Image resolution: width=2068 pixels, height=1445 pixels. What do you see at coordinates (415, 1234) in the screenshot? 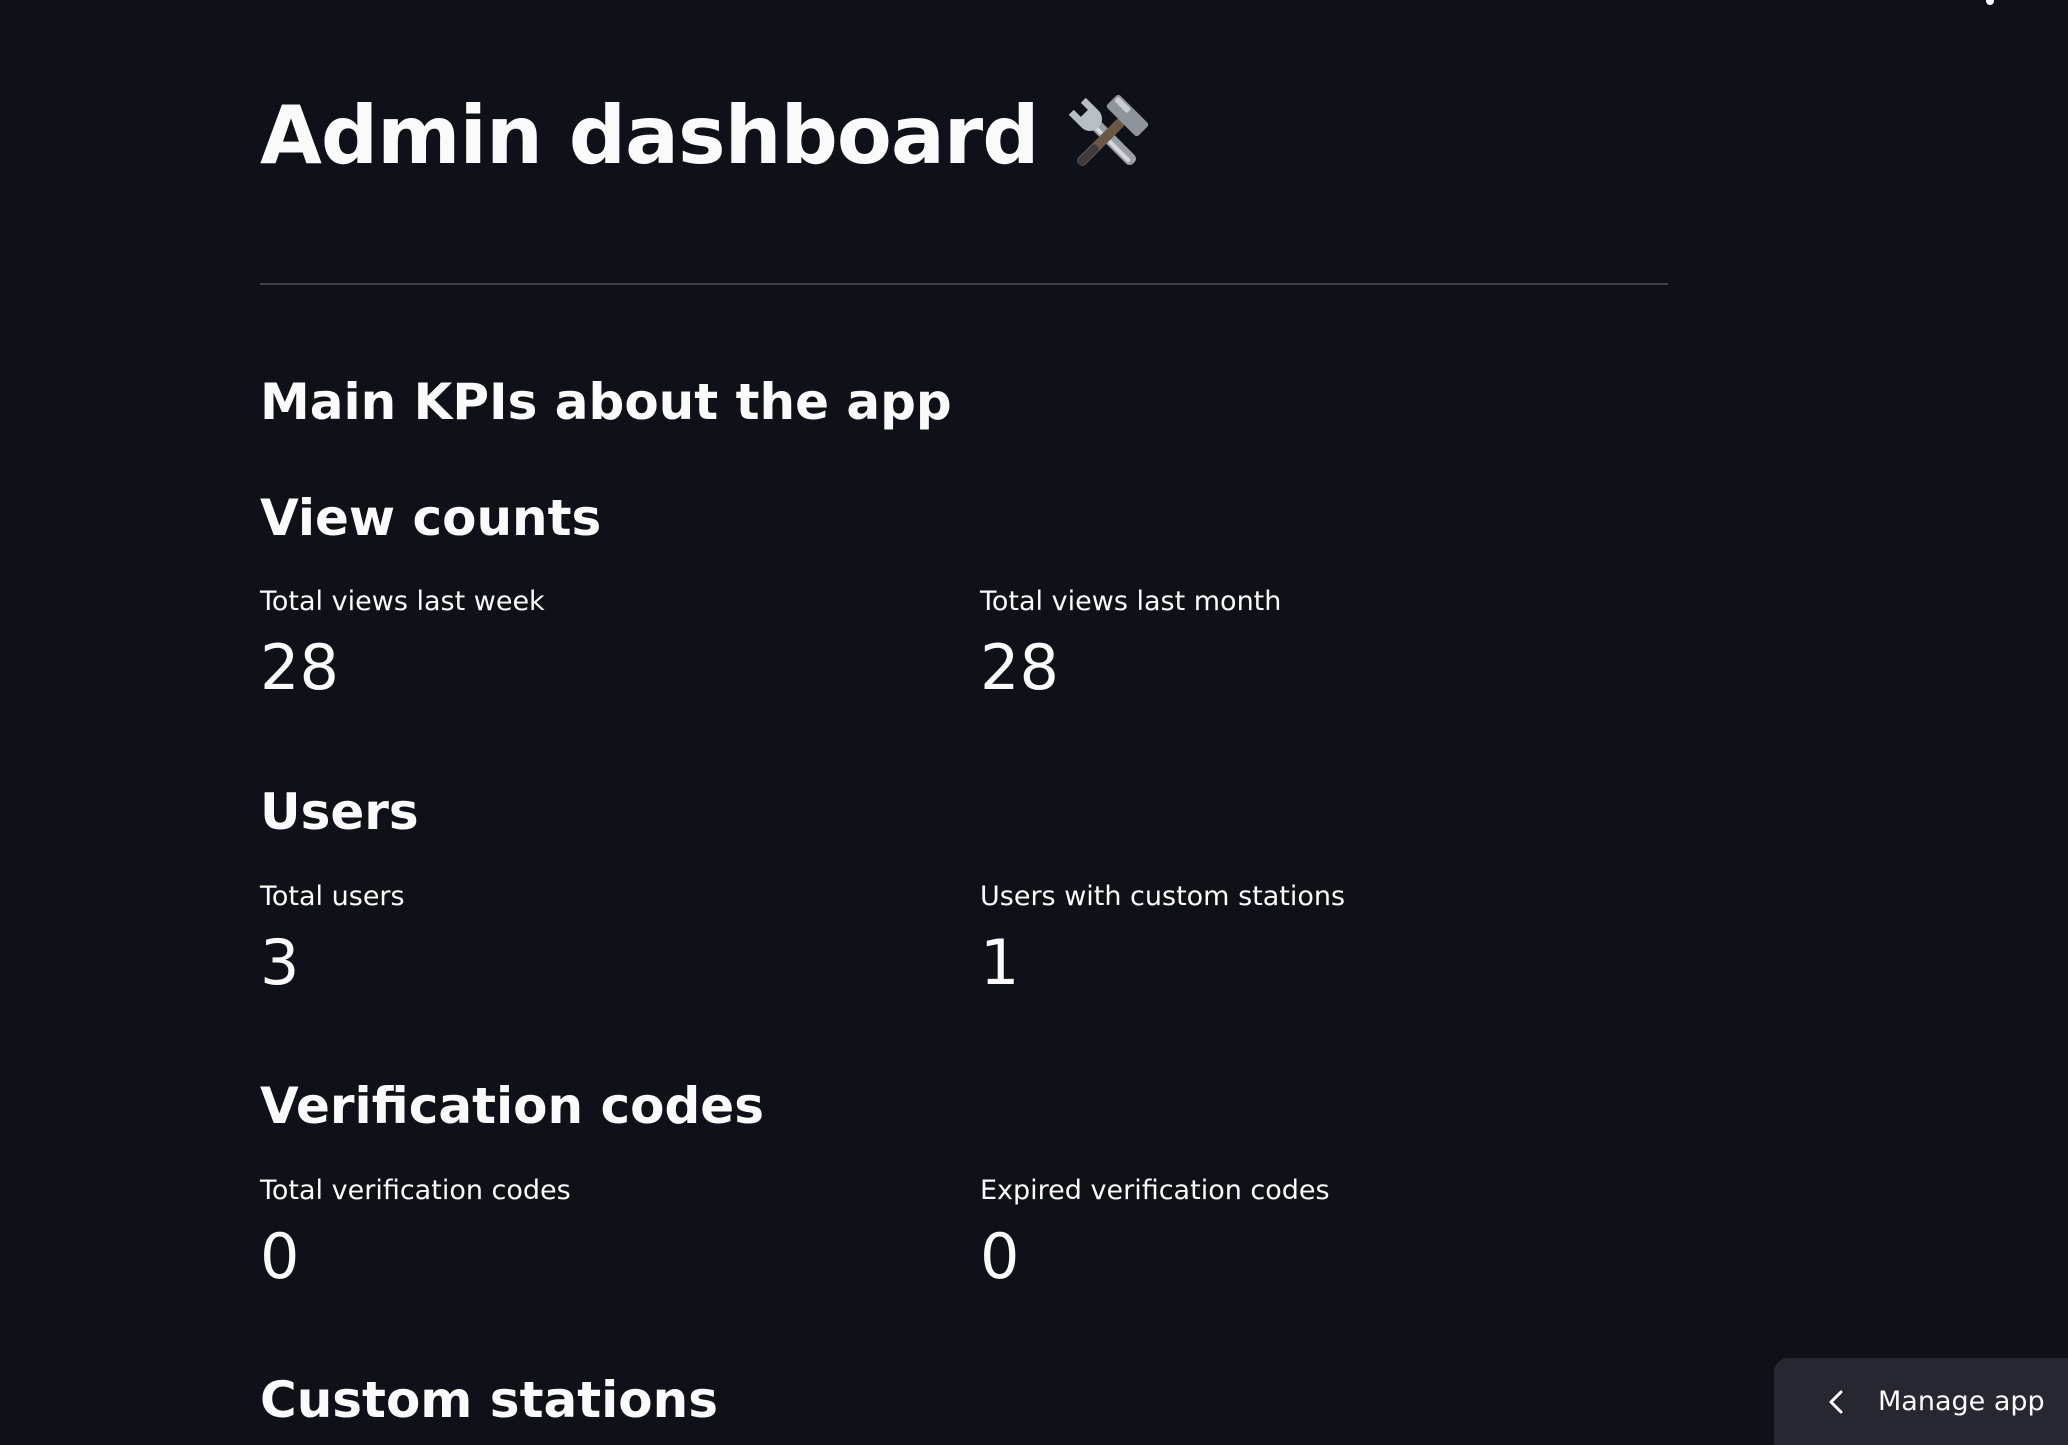
I see `metric-total-verification-codes: Total verification codes 0` at bounding box center [415, 1234].